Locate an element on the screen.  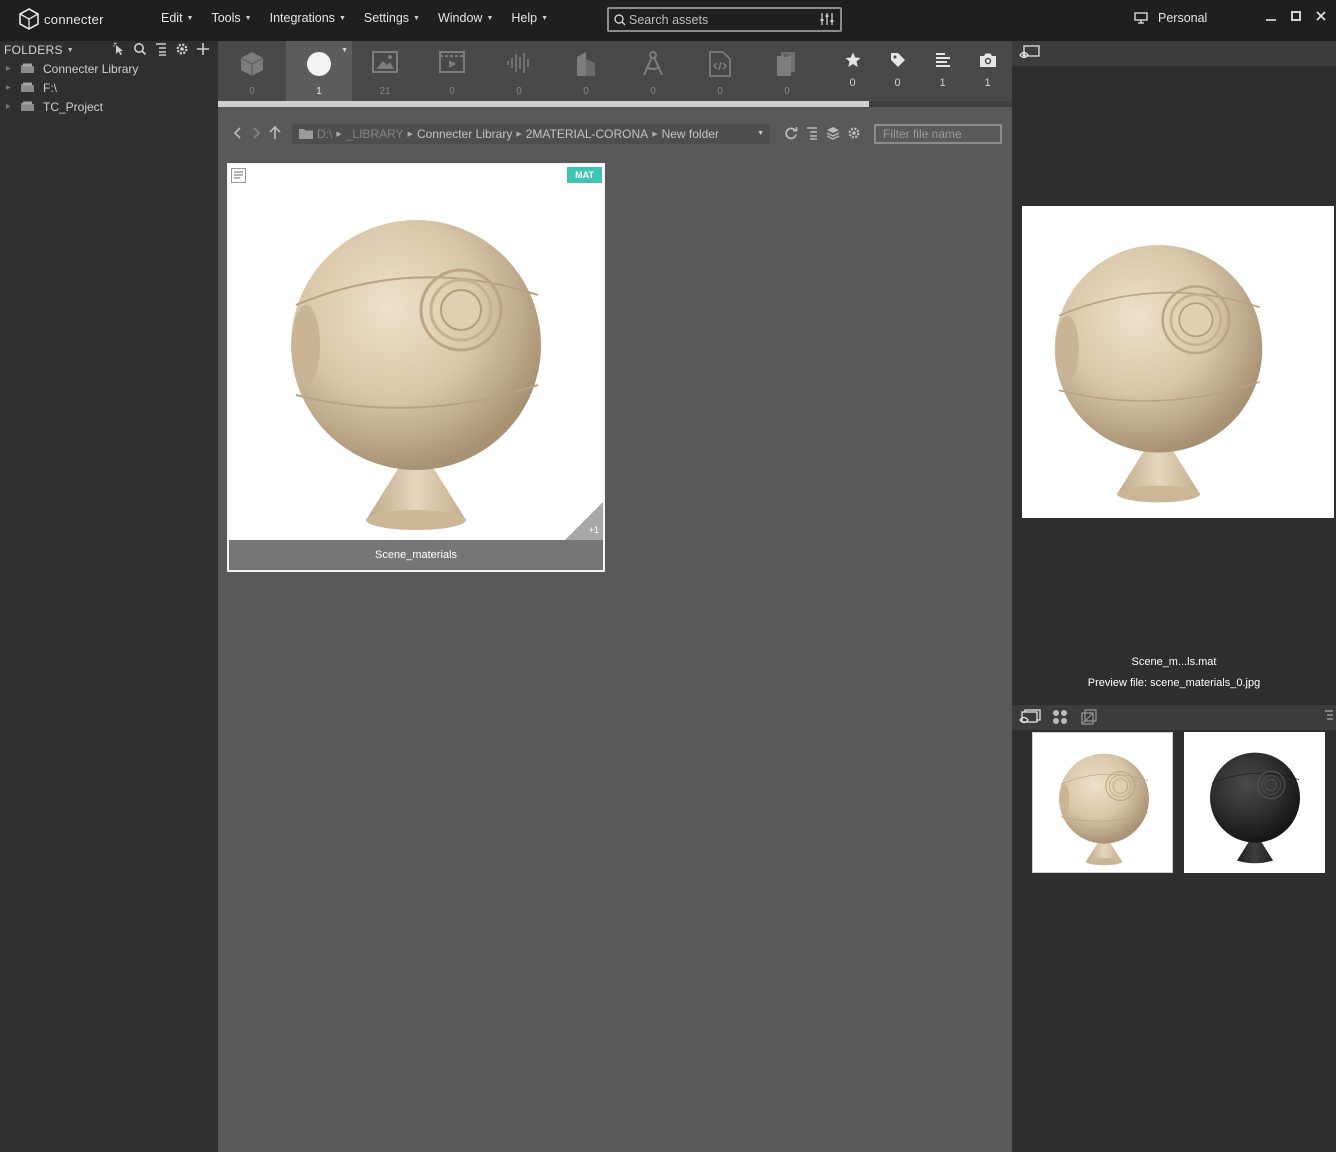
menu-integrations: Integrations ▼ is located at coordinates (308, 18).